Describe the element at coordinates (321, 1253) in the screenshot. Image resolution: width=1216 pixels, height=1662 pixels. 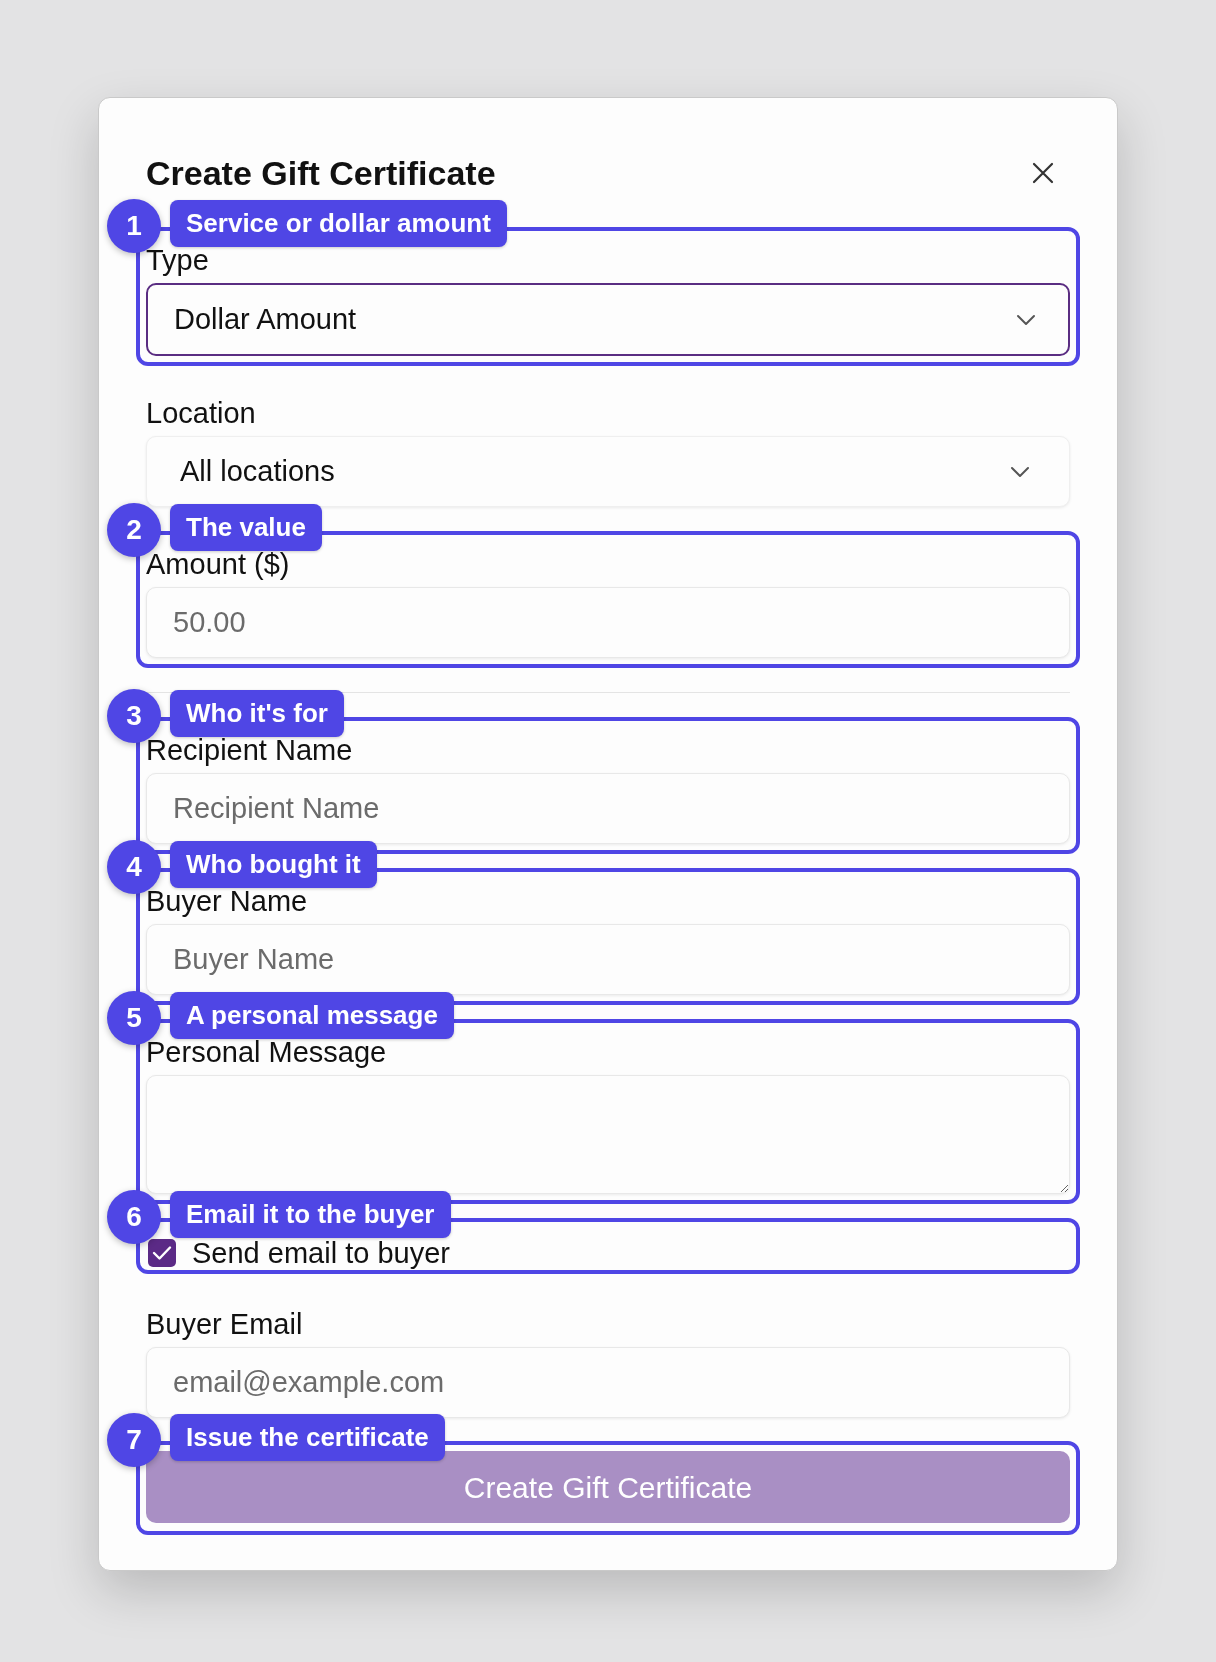
I see `checkbox-label: Send email to buyer` at that location.